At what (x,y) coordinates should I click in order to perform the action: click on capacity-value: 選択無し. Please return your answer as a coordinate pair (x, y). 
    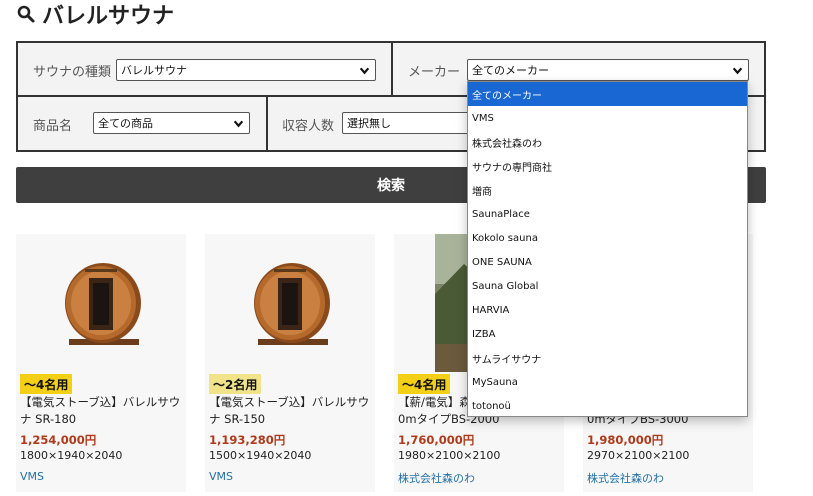
    Looking at the image, I should click on (369, 123).